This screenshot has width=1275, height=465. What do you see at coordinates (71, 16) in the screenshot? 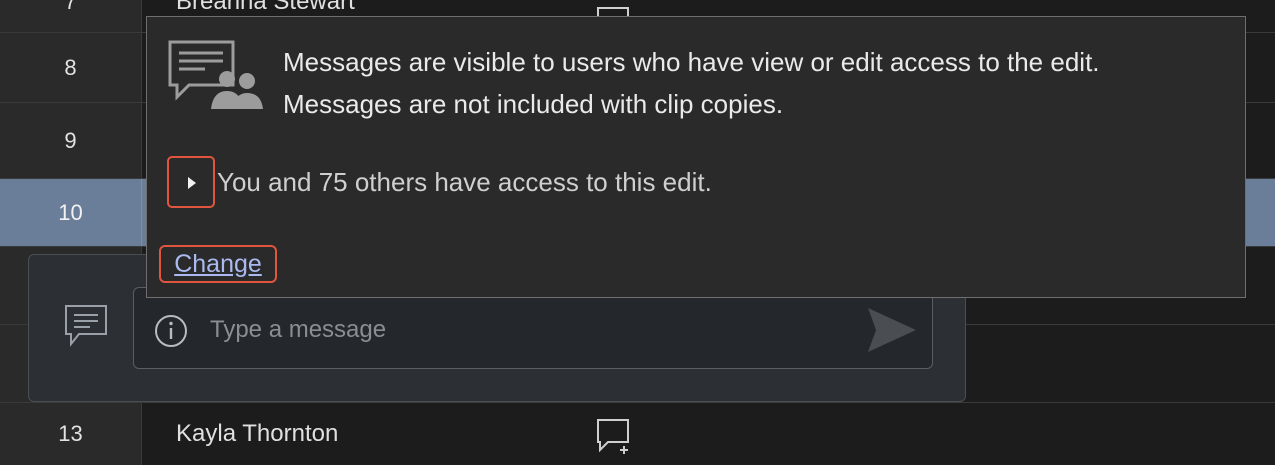
I see `row-number: 7` at bounding box center [71, 16].